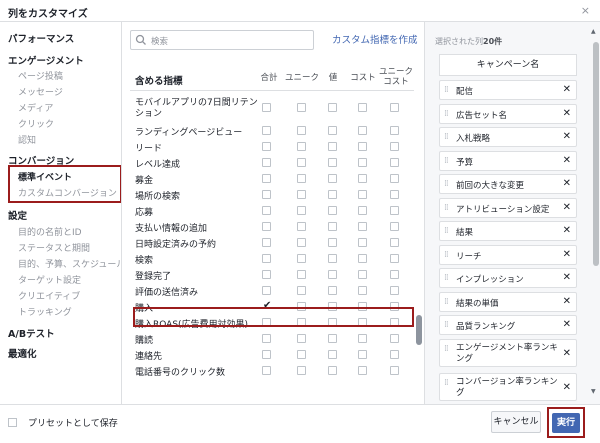 The width and height of the screenshot is (600, 443). Describe the element at coordinates (50, 231) in the screenshot. I see `sidebar-item-objective-name-id: 目的の名前とID` at that location.